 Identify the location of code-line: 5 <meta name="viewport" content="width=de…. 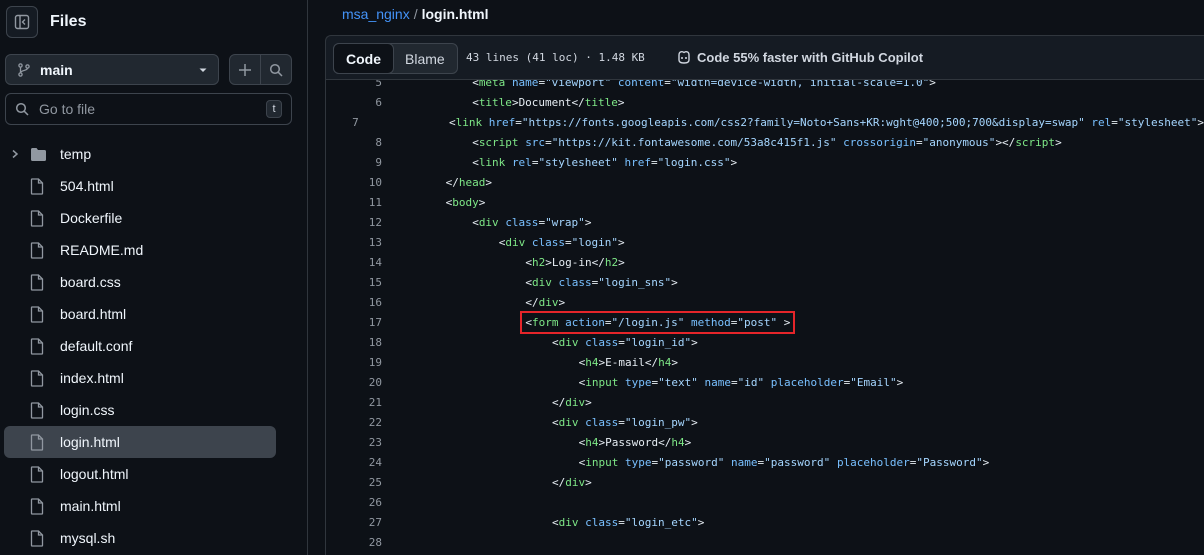
(765, 86).